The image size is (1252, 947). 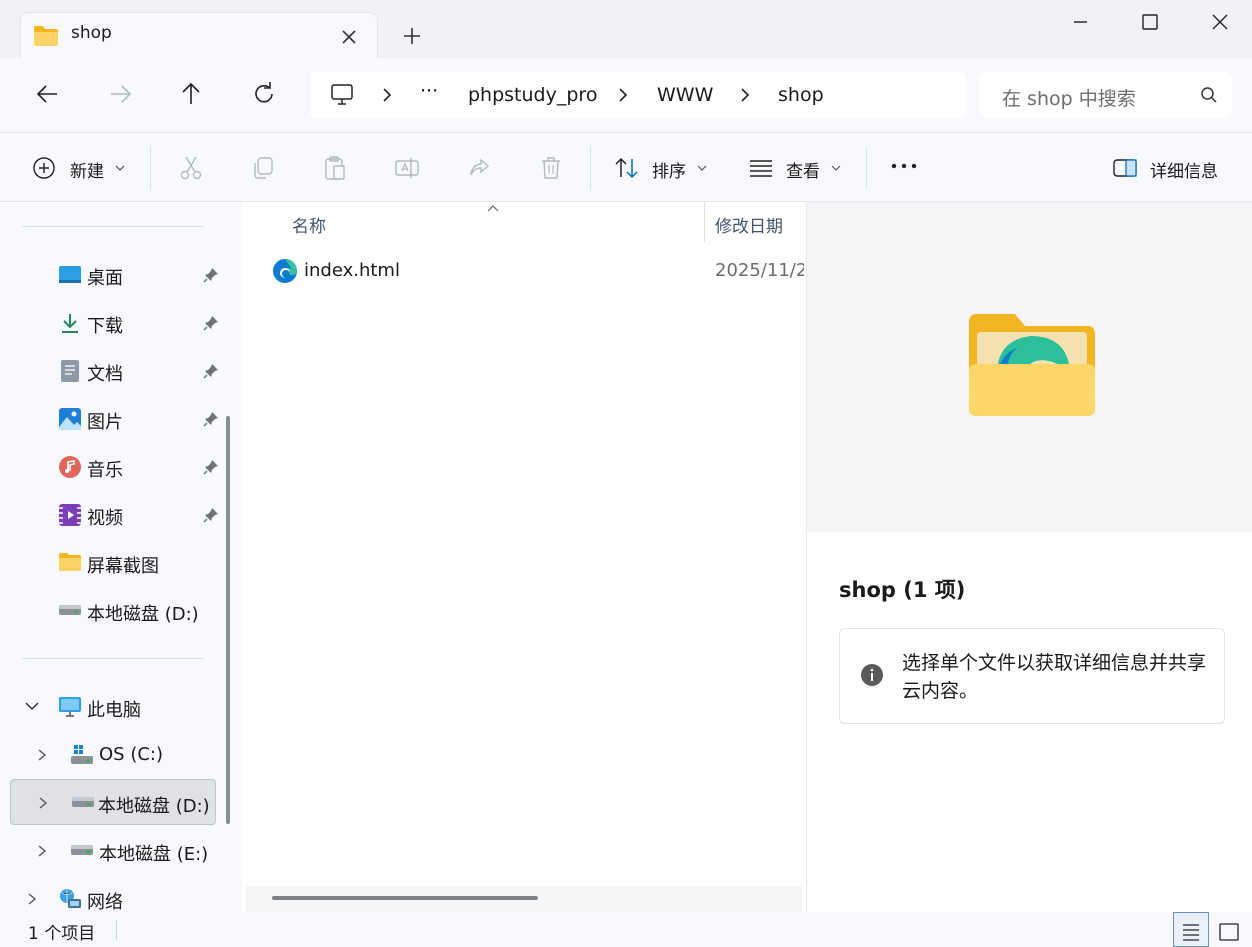 I want to click on info-card: 选择单个文件以获取详细信息并共享云内容。, so click(x=1032, y=676).